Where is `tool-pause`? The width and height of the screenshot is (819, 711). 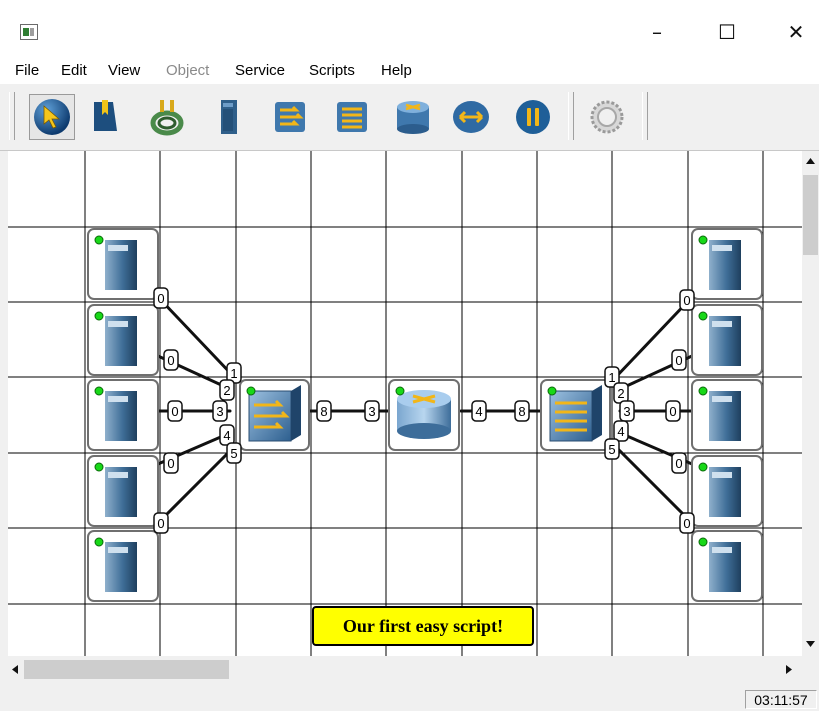 tool-pause is located at coordinates (533, 117).